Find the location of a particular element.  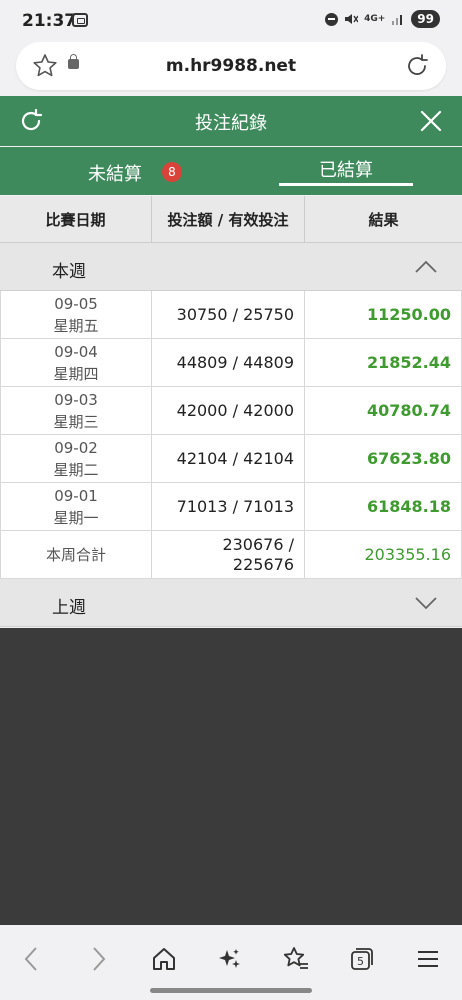

unsettled-count-badge: 8 is located at coordinates (172, 172).